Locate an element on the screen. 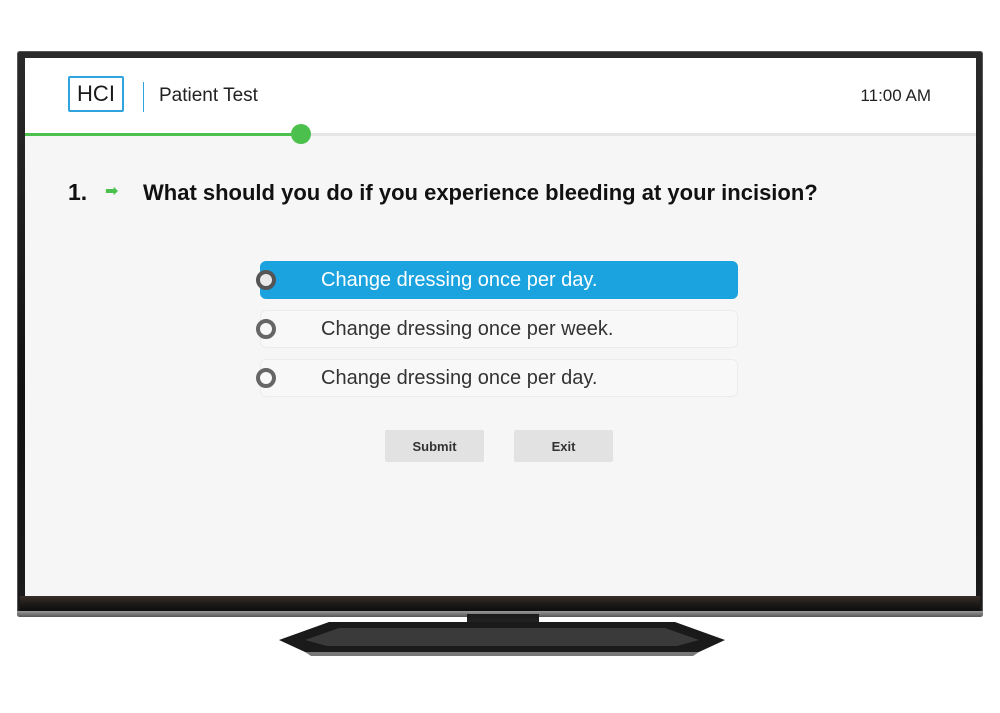 The width and height of the screenshot is (1000, 713). answer-option-2: Change dressing once per week. is located at coordinates (497, 329).